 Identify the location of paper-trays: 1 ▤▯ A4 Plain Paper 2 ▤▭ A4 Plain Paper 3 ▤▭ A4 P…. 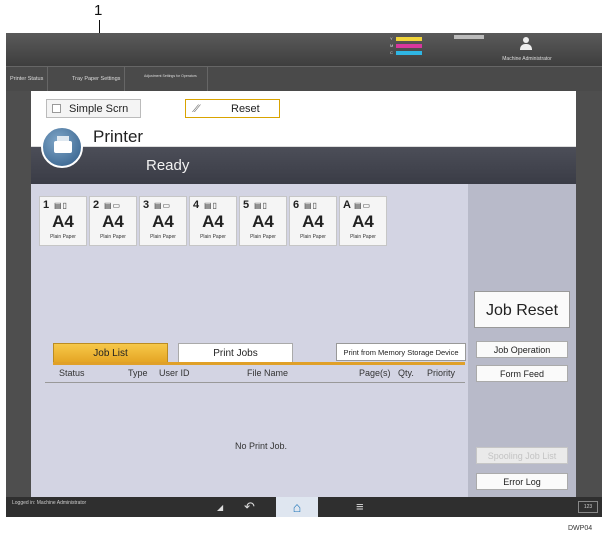
(214, 221).